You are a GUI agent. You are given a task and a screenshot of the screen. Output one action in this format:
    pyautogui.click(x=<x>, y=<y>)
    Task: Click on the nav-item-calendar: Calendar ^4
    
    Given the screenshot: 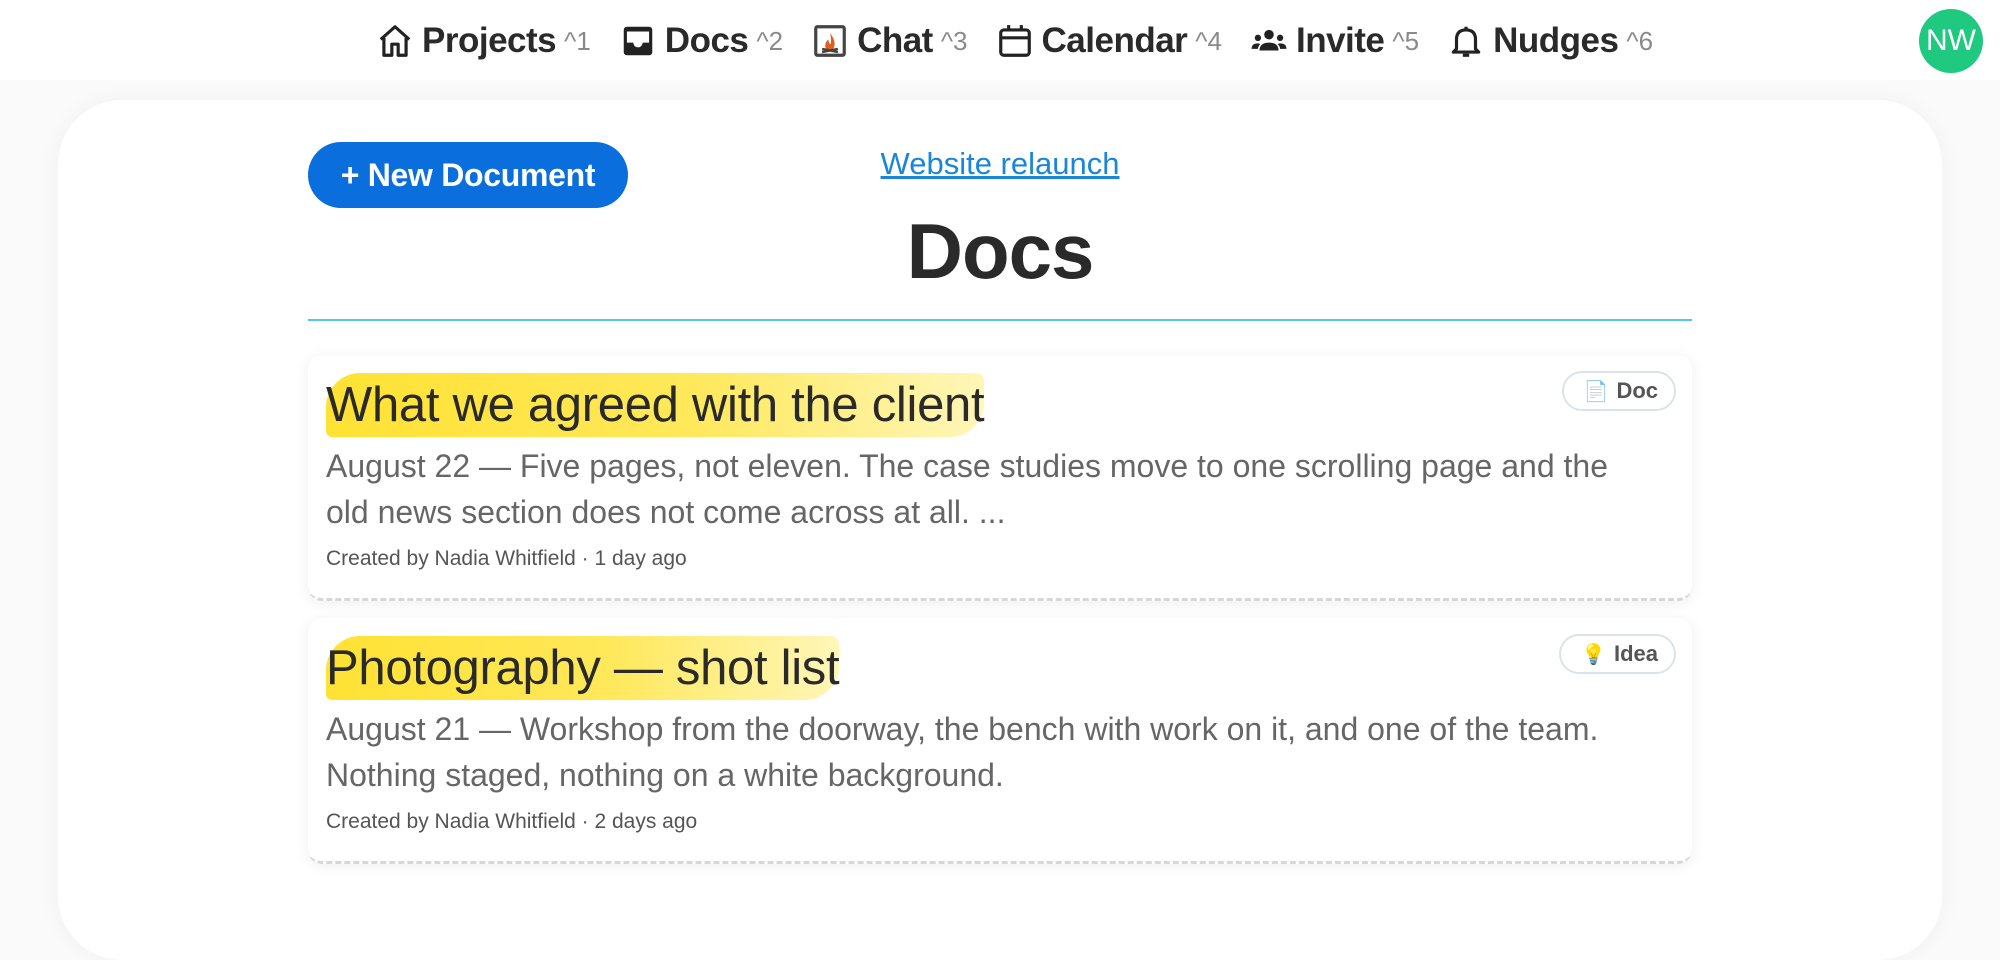 What is the action you would take?
    pyautogui.click(x=1109, y=41)
    